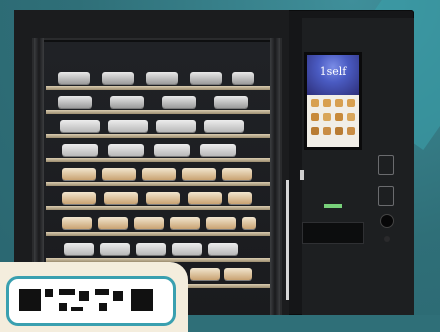 The width and height of the screenshot is (440, 332). What do you see at coordinates (387, 239) in the screenshot?
I see `indicator-light` at bounding box center [387, 239].